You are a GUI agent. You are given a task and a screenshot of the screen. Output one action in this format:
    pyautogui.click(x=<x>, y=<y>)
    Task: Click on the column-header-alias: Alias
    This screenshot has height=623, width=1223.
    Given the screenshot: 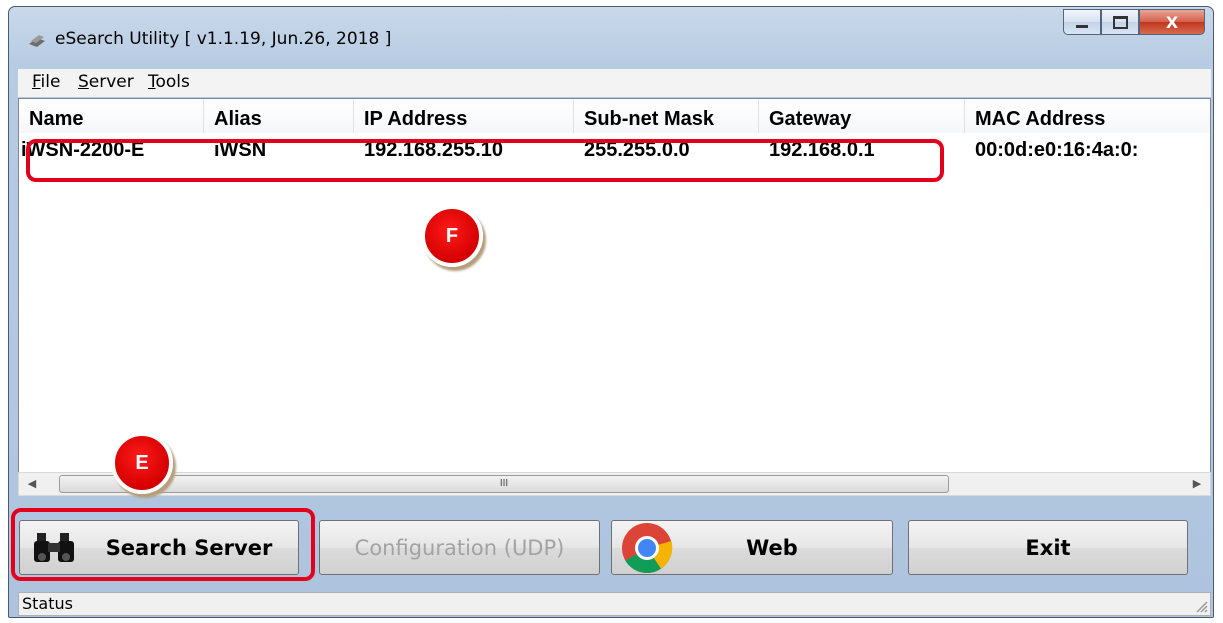 What is the action you would take?
    pyautogui.click(x=279, y=116)
    